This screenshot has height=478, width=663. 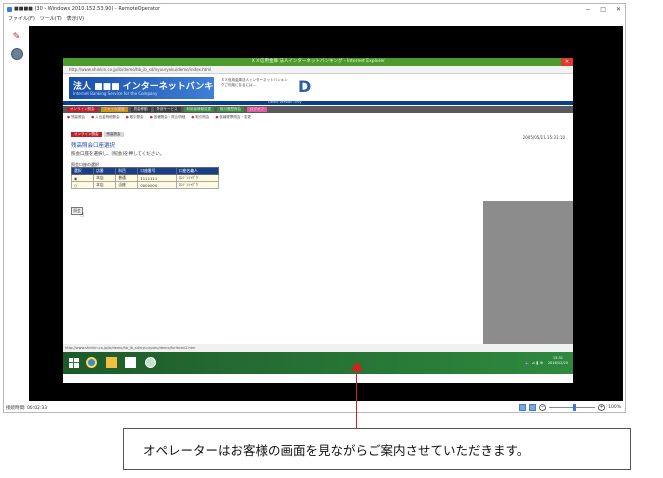 I want to click on nav-transaction-history: 取引履歴照会, so click(x=230, y=109).